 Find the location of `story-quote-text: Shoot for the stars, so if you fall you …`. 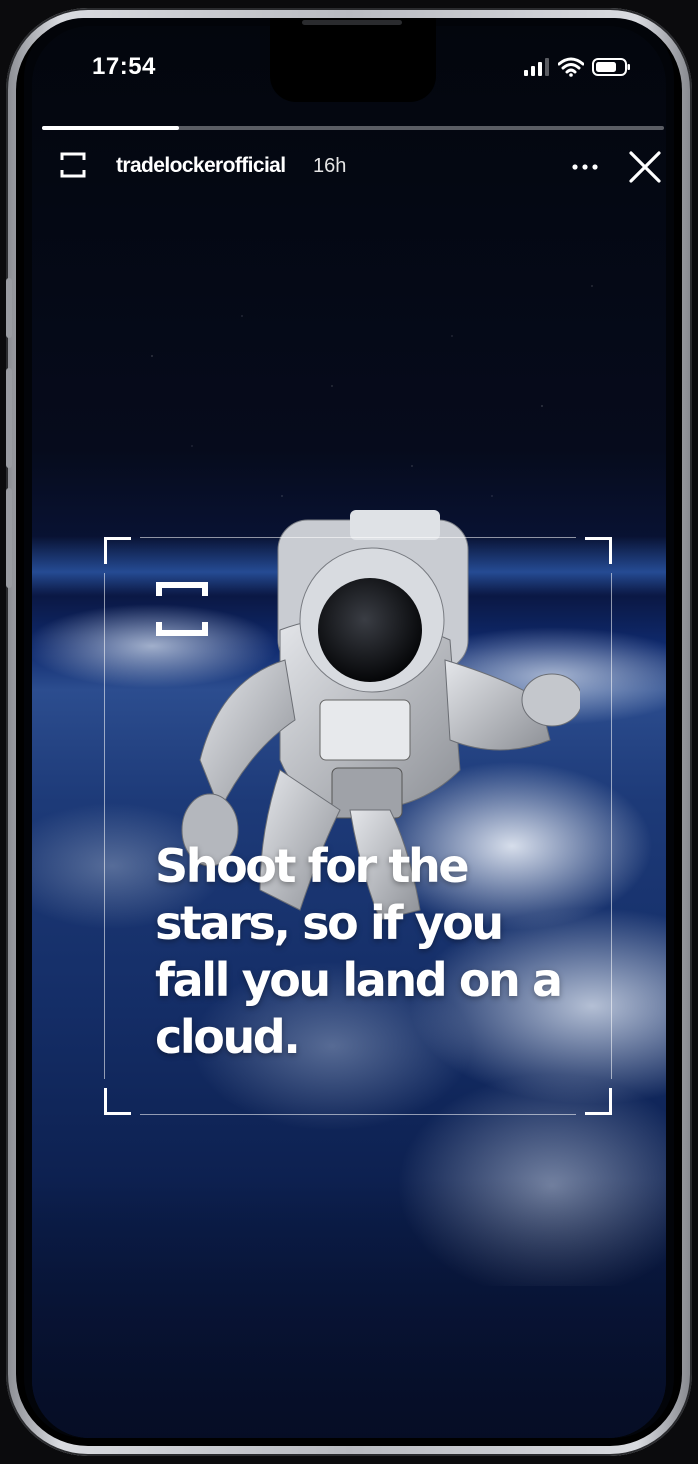

story-quote-text: Shoot for the stars, so if you fall you … is located at coordinates (359, 951).